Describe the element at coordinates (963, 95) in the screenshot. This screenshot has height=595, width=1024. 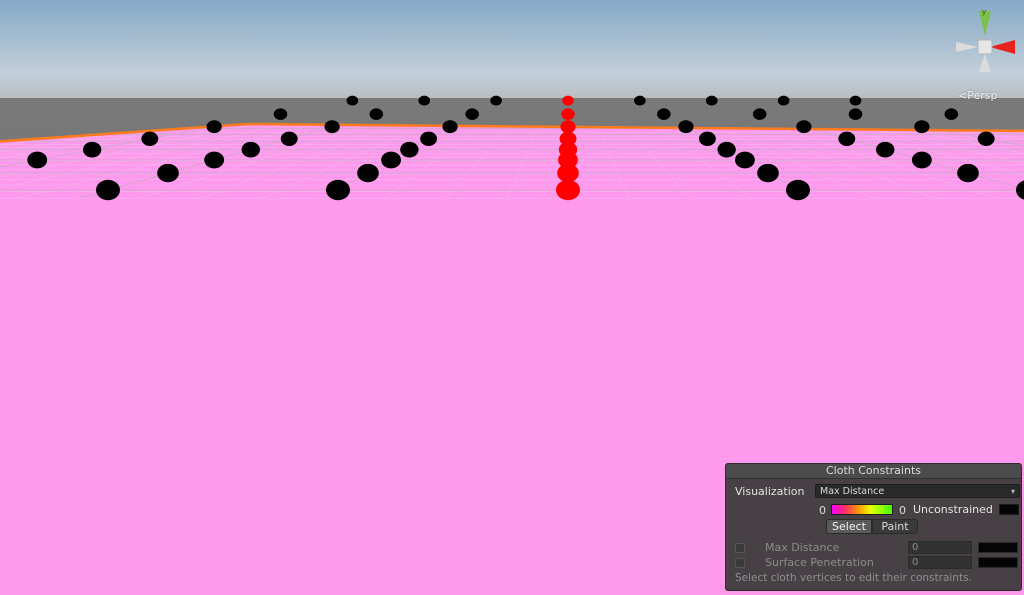
I see `persp-chevron-icon: <` at that location.